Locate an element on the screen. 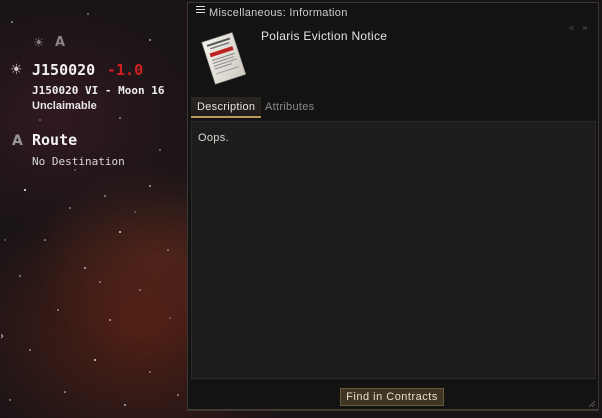  route-title: Route is located at coordinates (54, 140).